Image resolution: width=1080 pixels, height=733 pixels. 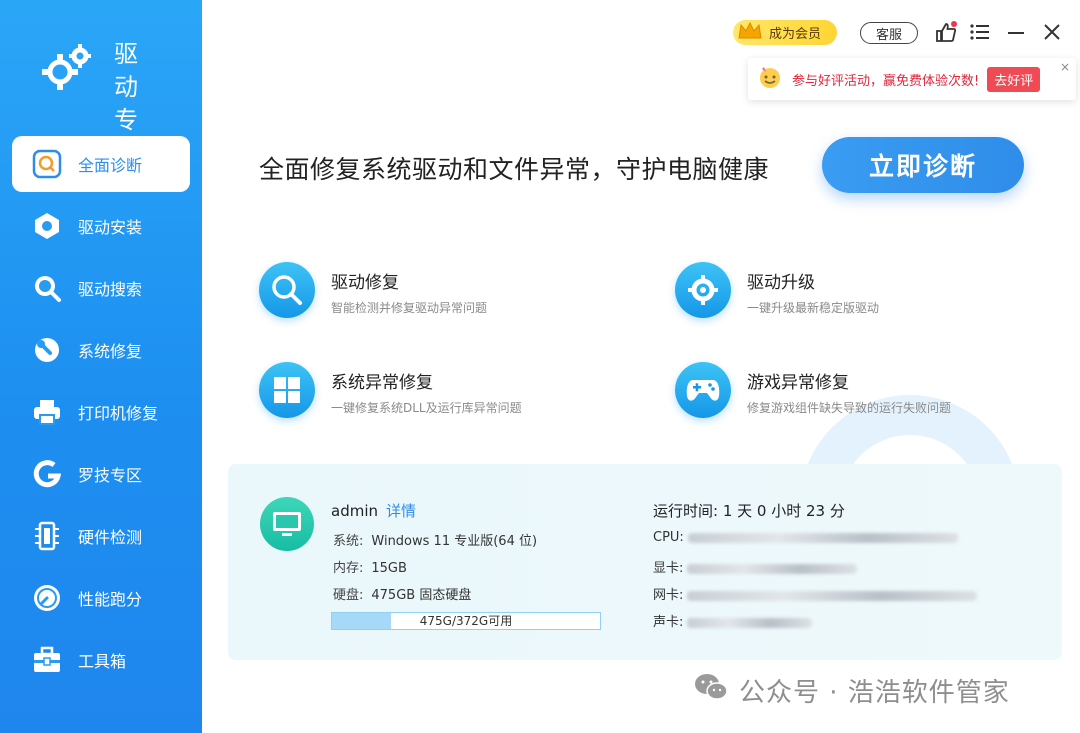 I want to click on page-headline: 全面修复系统驱动和文件异常，守护电脑健康, so click(x=514, y=169).